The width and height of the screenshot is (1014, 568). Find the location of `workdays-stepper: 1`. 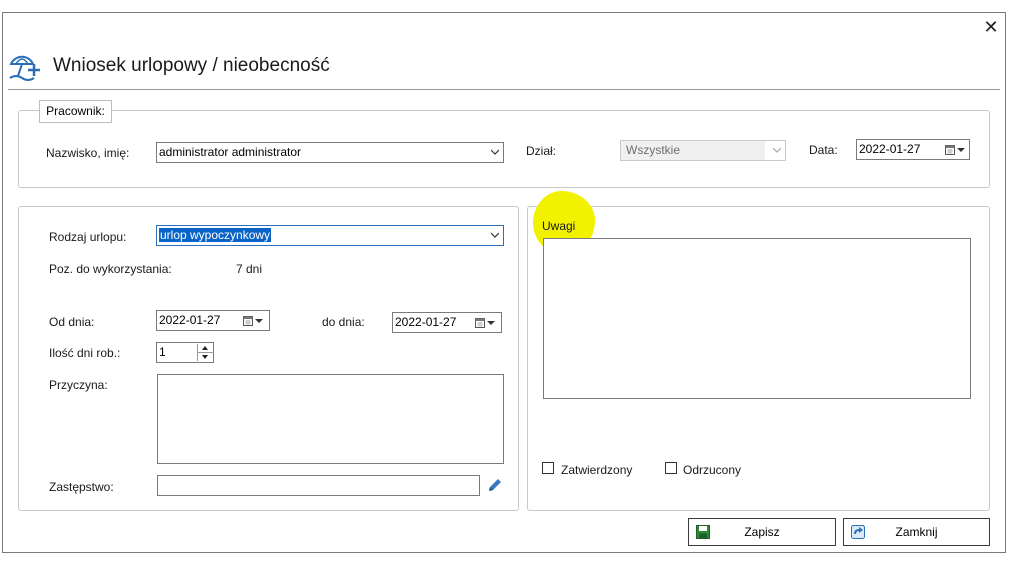

workdays-stepper: 1 is located at coordinates (185, 352).